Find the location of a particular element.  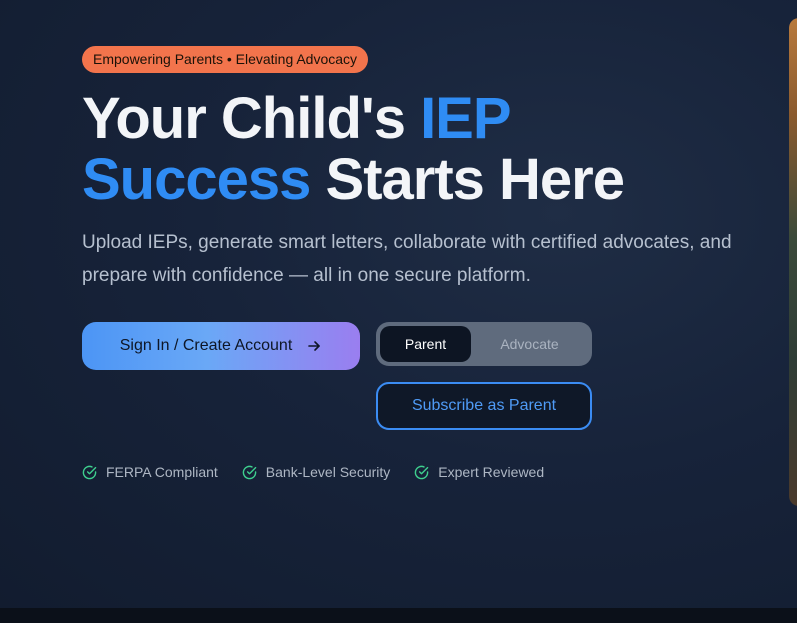

sign-in-create-account-button: Sign In / Create Account is located at coordinates (221, 346).